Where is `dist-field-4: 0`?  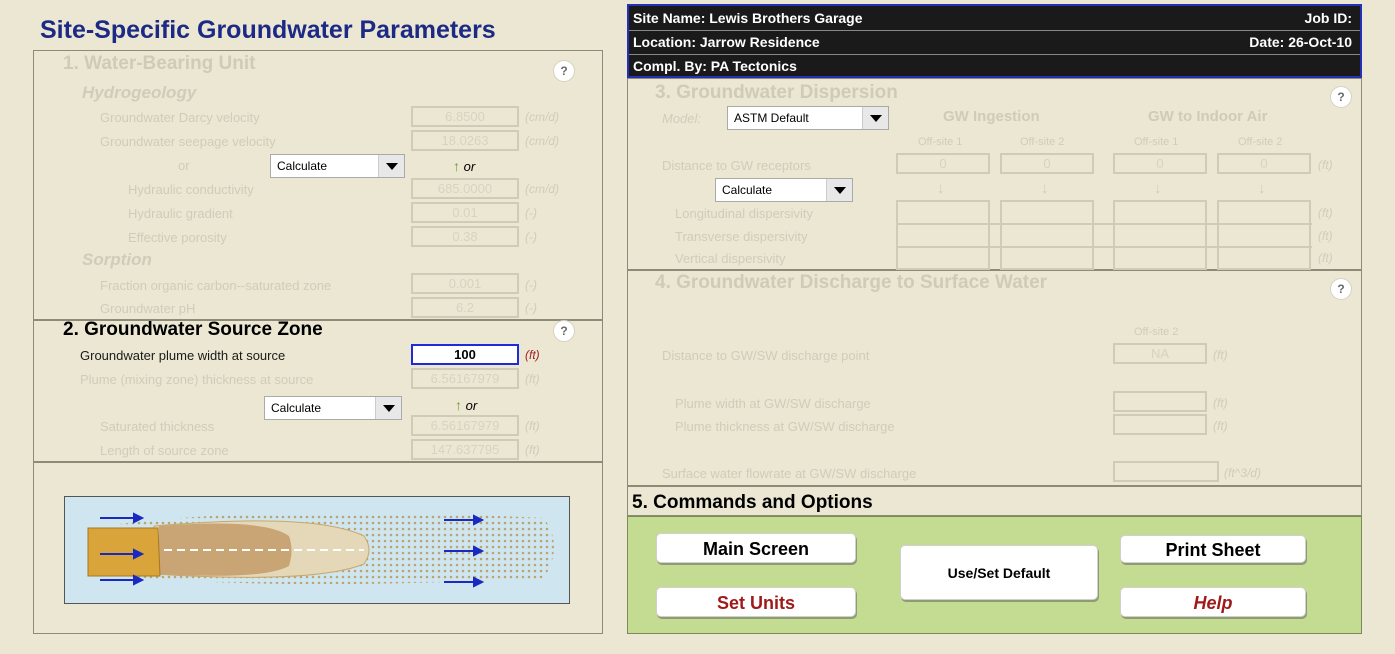 dist-field-4: 0 is located at coordinates (1264, 163).